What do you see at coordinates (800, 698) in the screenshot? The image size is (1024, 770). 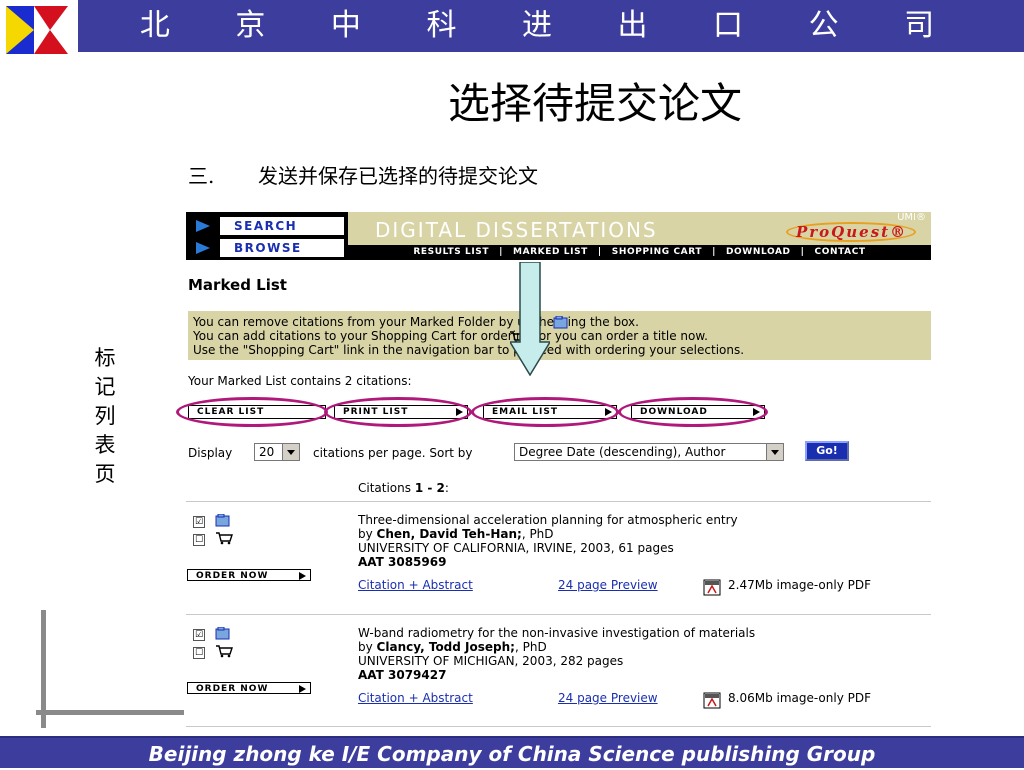 I see `pdf-size-text: 8.06Mb image-only PDF` at bounding box center [800, 698].